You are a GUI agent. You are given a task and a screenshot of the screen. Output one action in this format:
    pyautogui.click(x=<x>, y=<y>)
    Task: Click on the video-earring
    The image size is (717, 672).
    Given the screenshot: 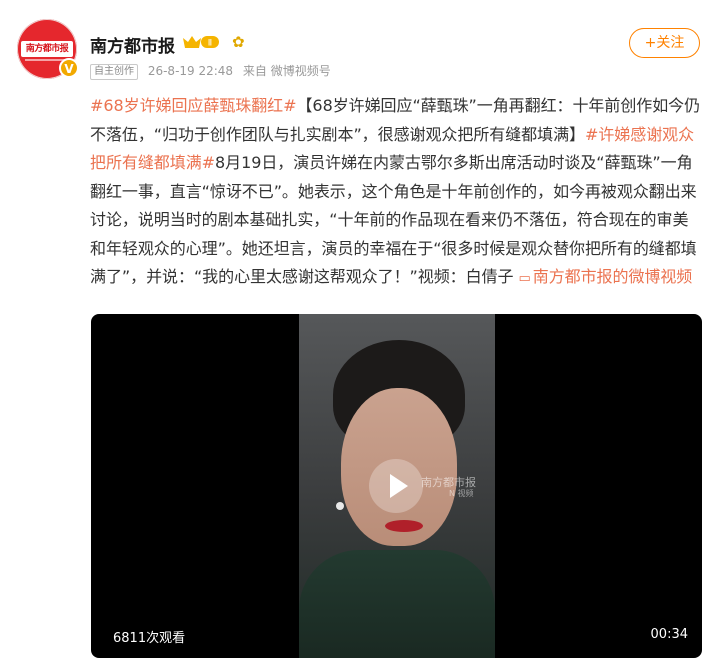 What is the action you would take?
    pyautogui.click(x=340, y=506)
    